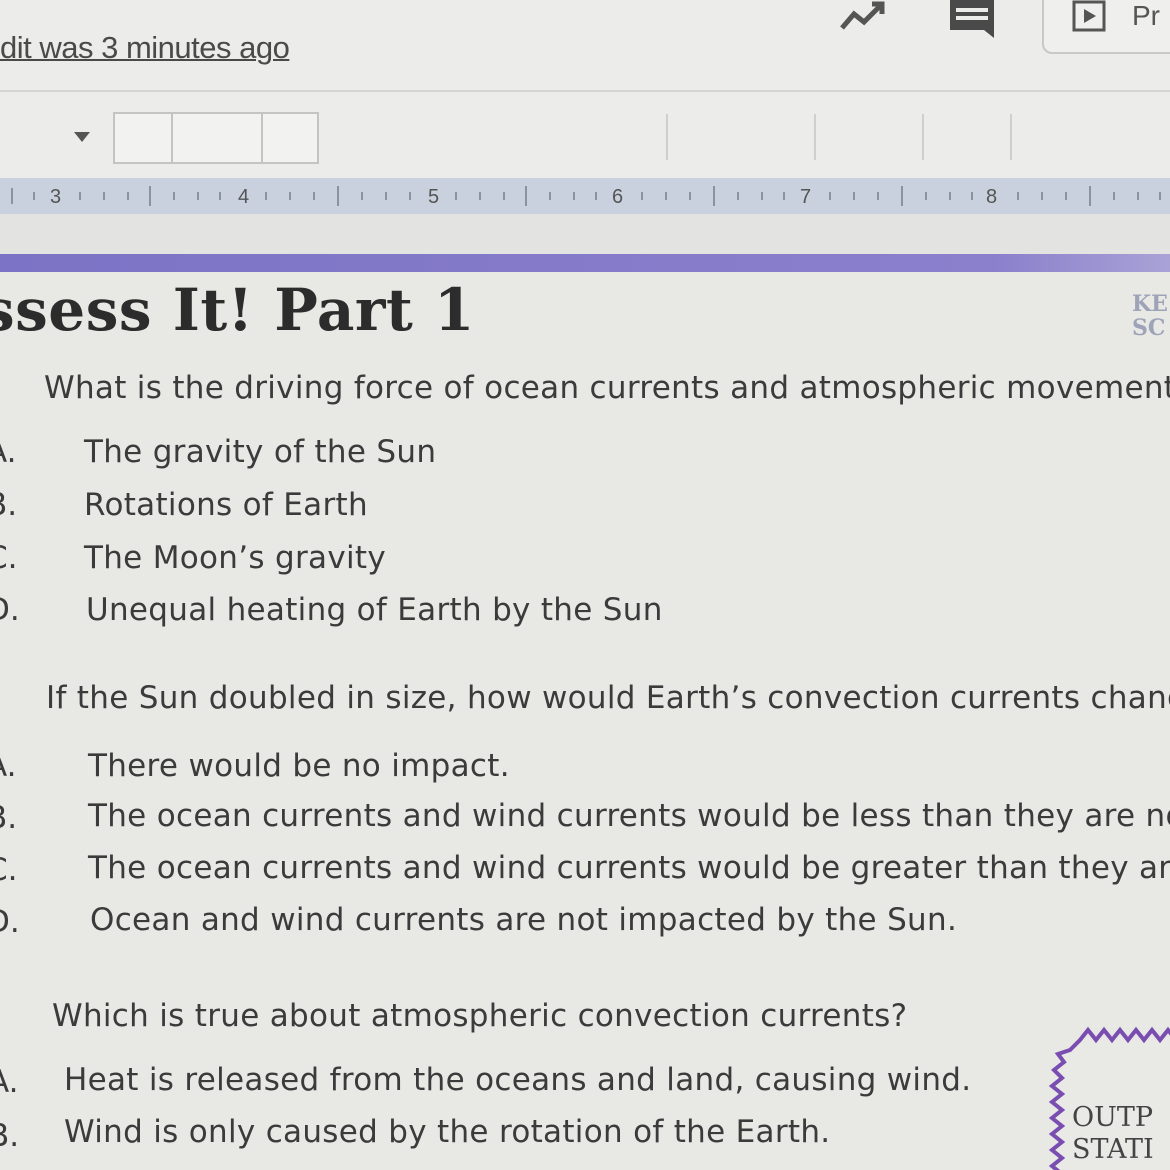 The width and height of the screenshot is (1170, 1170). What do you see at coordinates (863, 17) in the screenshot?
I see `trend-icon` at bounding box center [863, 17].